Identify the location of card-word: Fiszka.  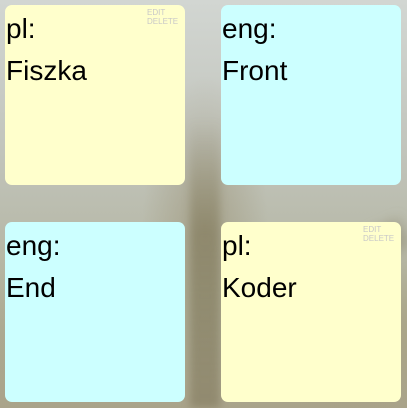
(46, 70).